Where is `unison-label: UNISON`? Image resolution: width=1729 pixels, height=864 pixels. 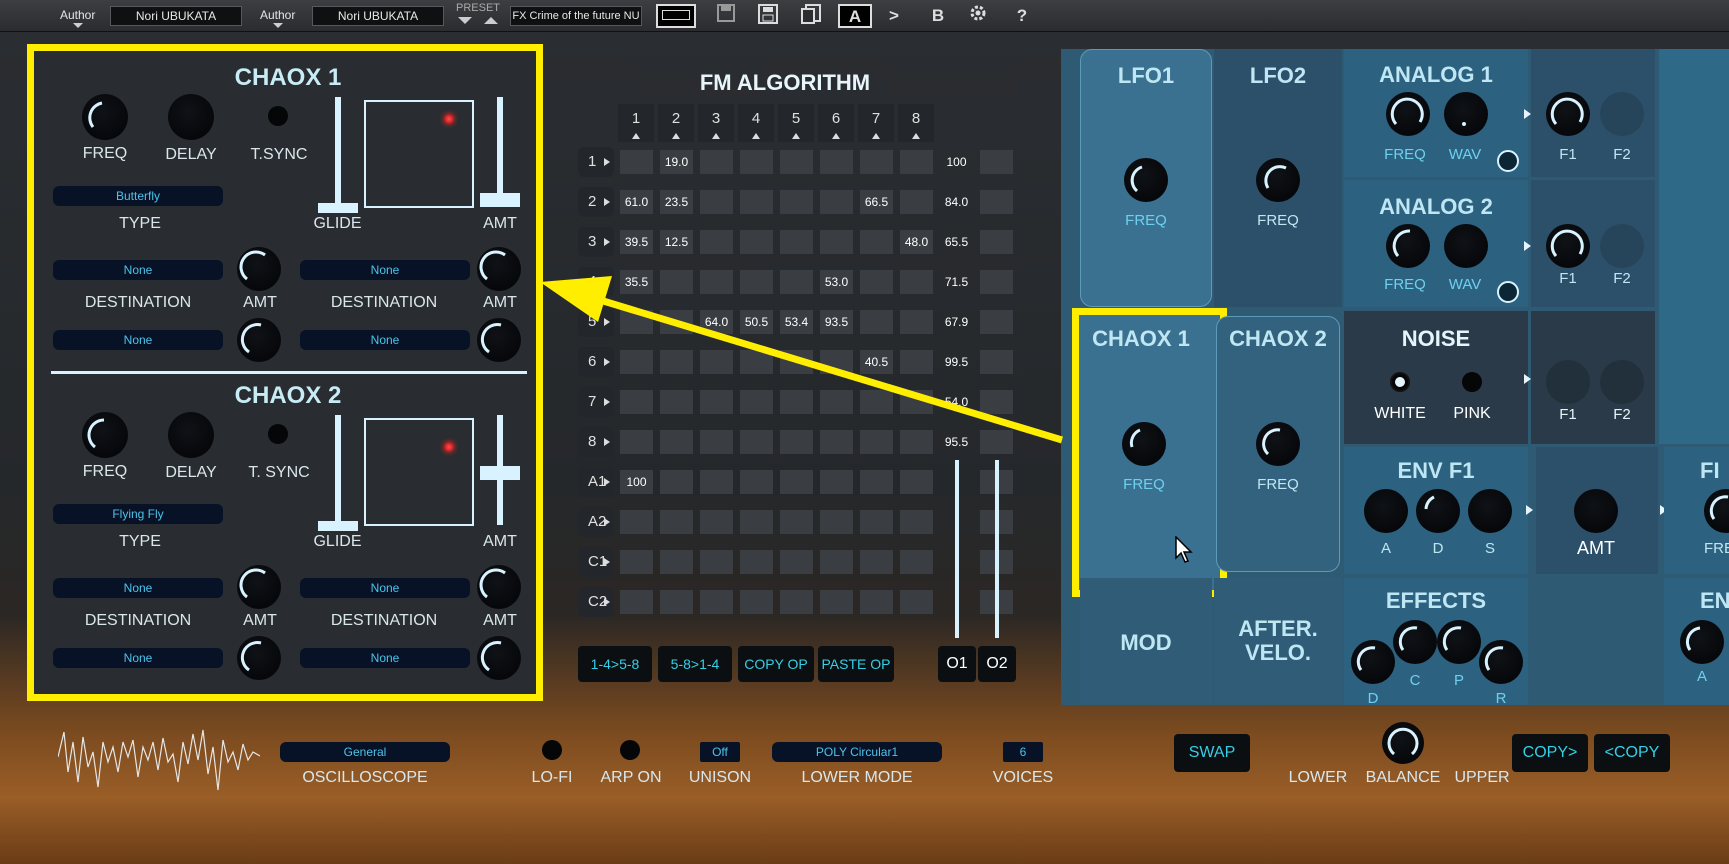 unison-label: UNISON is located at coordinates (720, 777).